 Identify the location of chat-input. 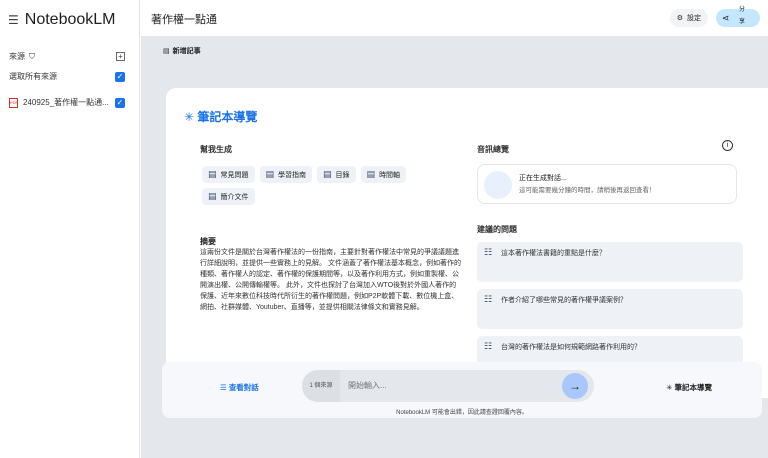
(448, 386).